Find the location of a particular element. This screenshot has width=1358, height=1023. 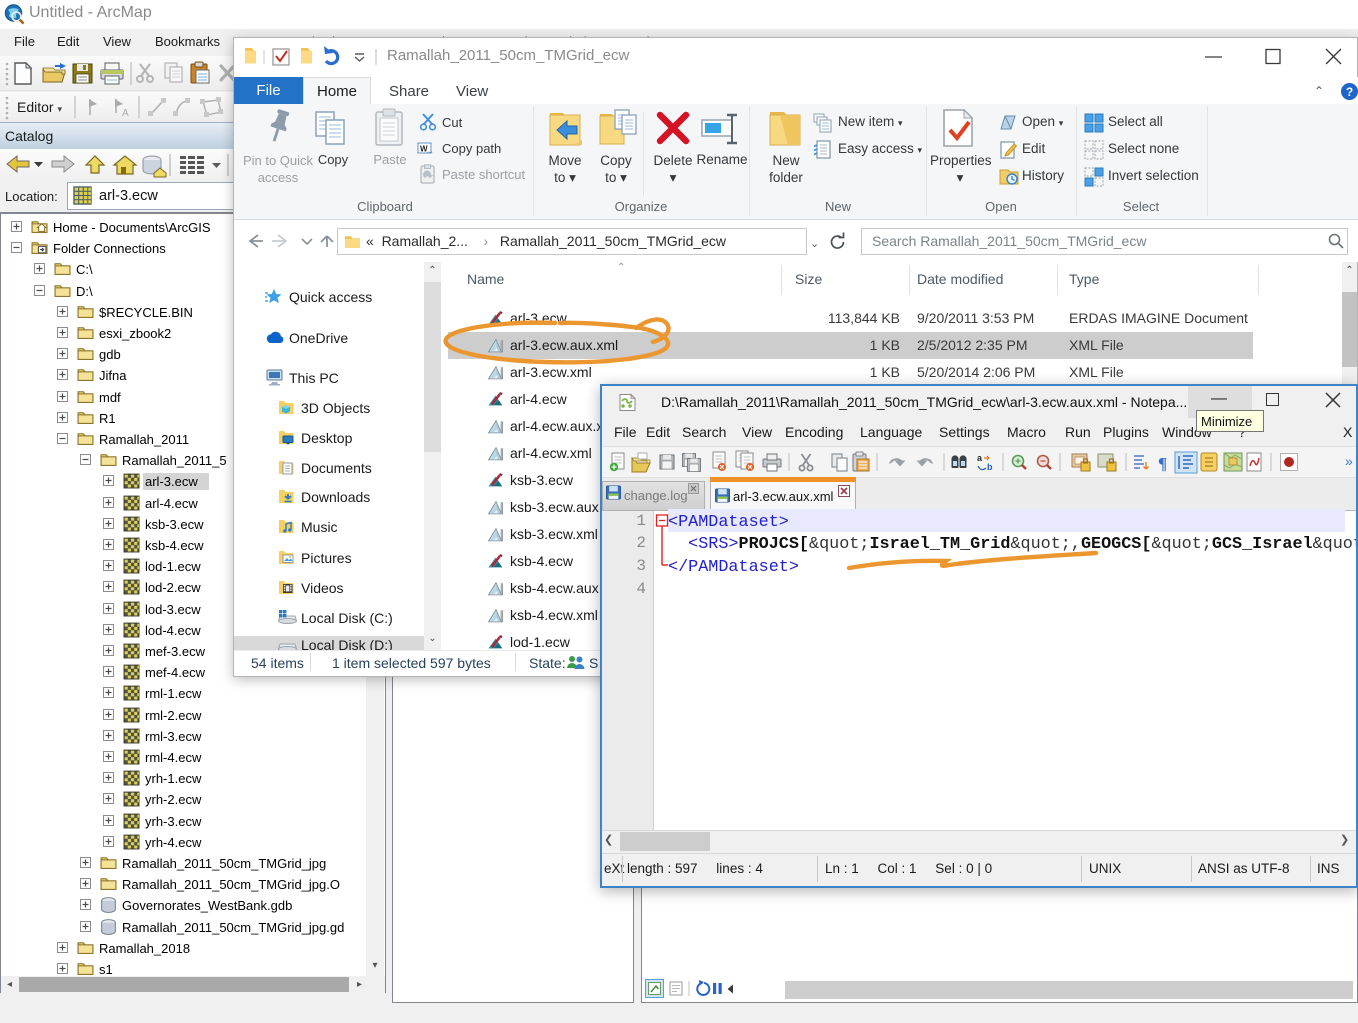

svg-text: a is located at coordinates (980, 458).